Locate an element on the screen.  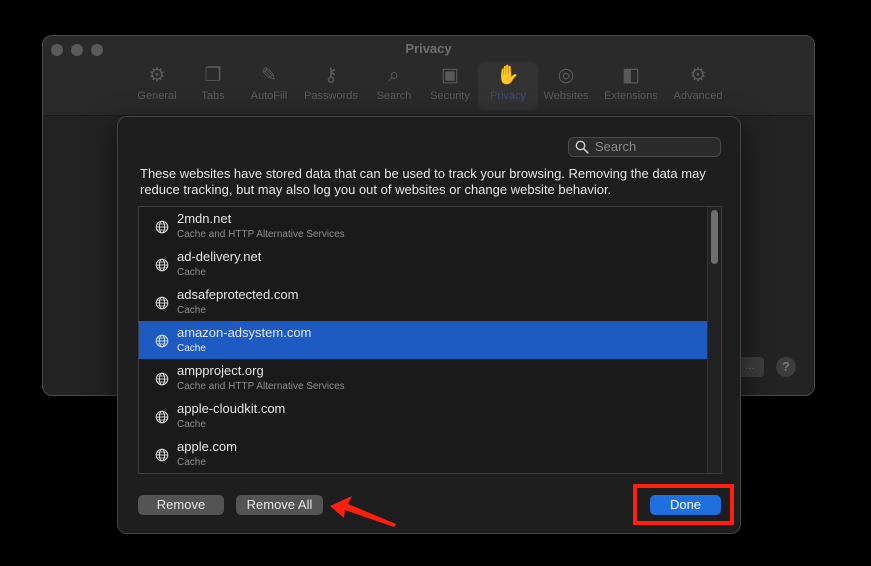
search-icon: ⌕ is located at coordinates (394, 75).